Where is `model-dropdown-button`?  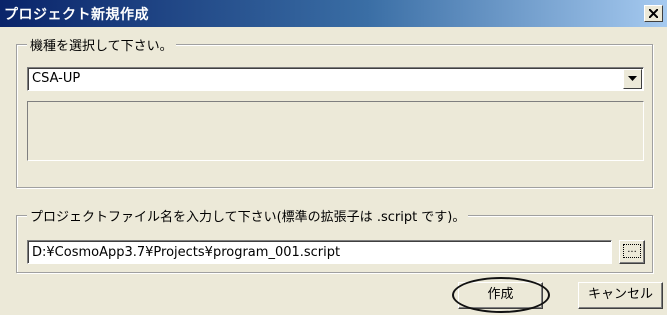 model-dropdown-button is located at coordinates (632, 79).